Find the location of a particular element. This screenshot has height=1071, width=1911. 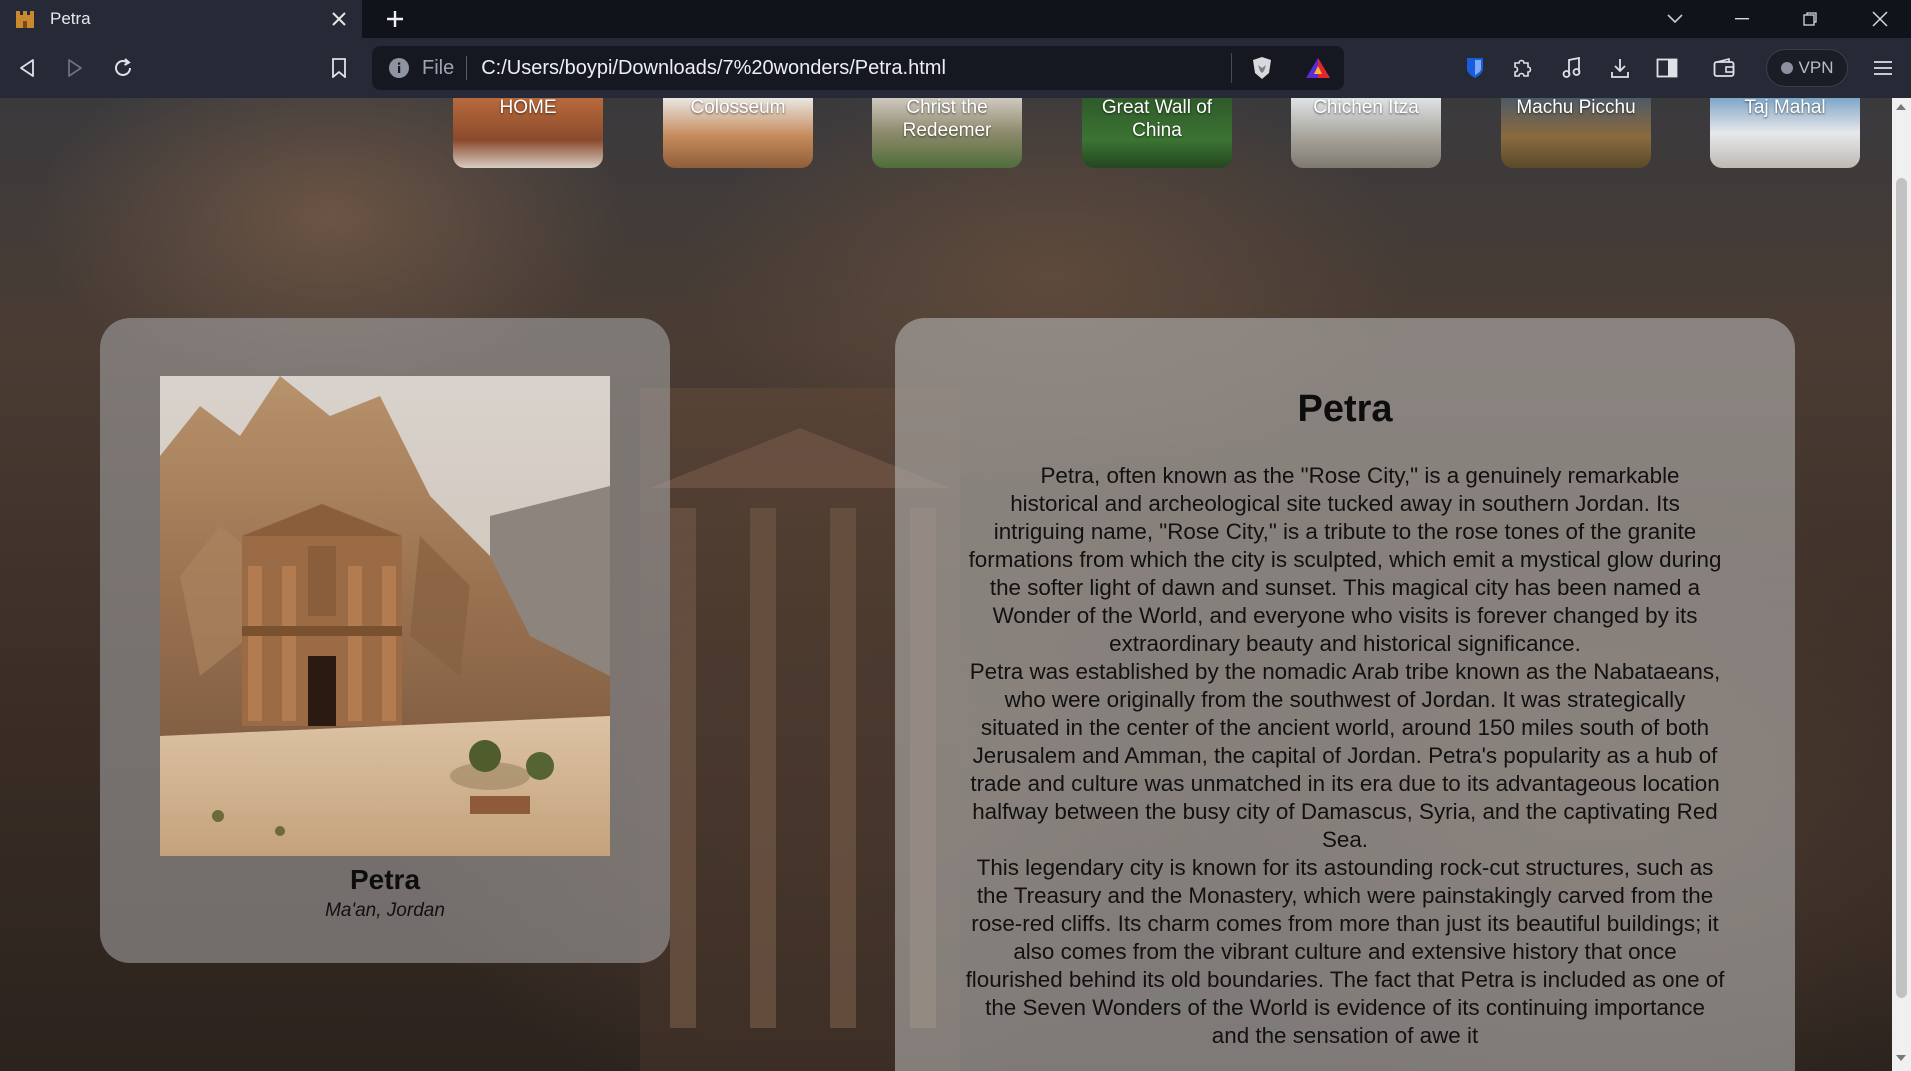

nav-taj-mahal-link: Taj Mahal is located at coordinates (1785, 133).